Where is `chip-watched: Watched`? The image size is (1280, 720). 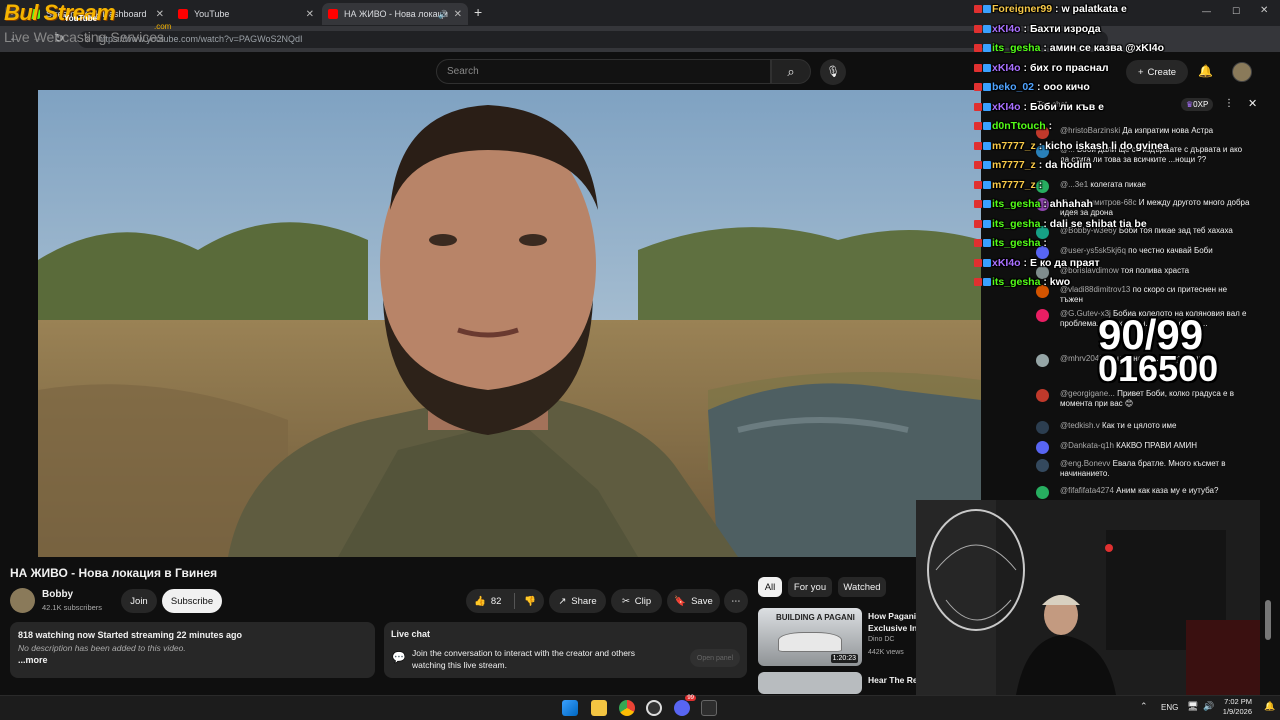
chip-watched: Watched is located at coordinates (862, 587).